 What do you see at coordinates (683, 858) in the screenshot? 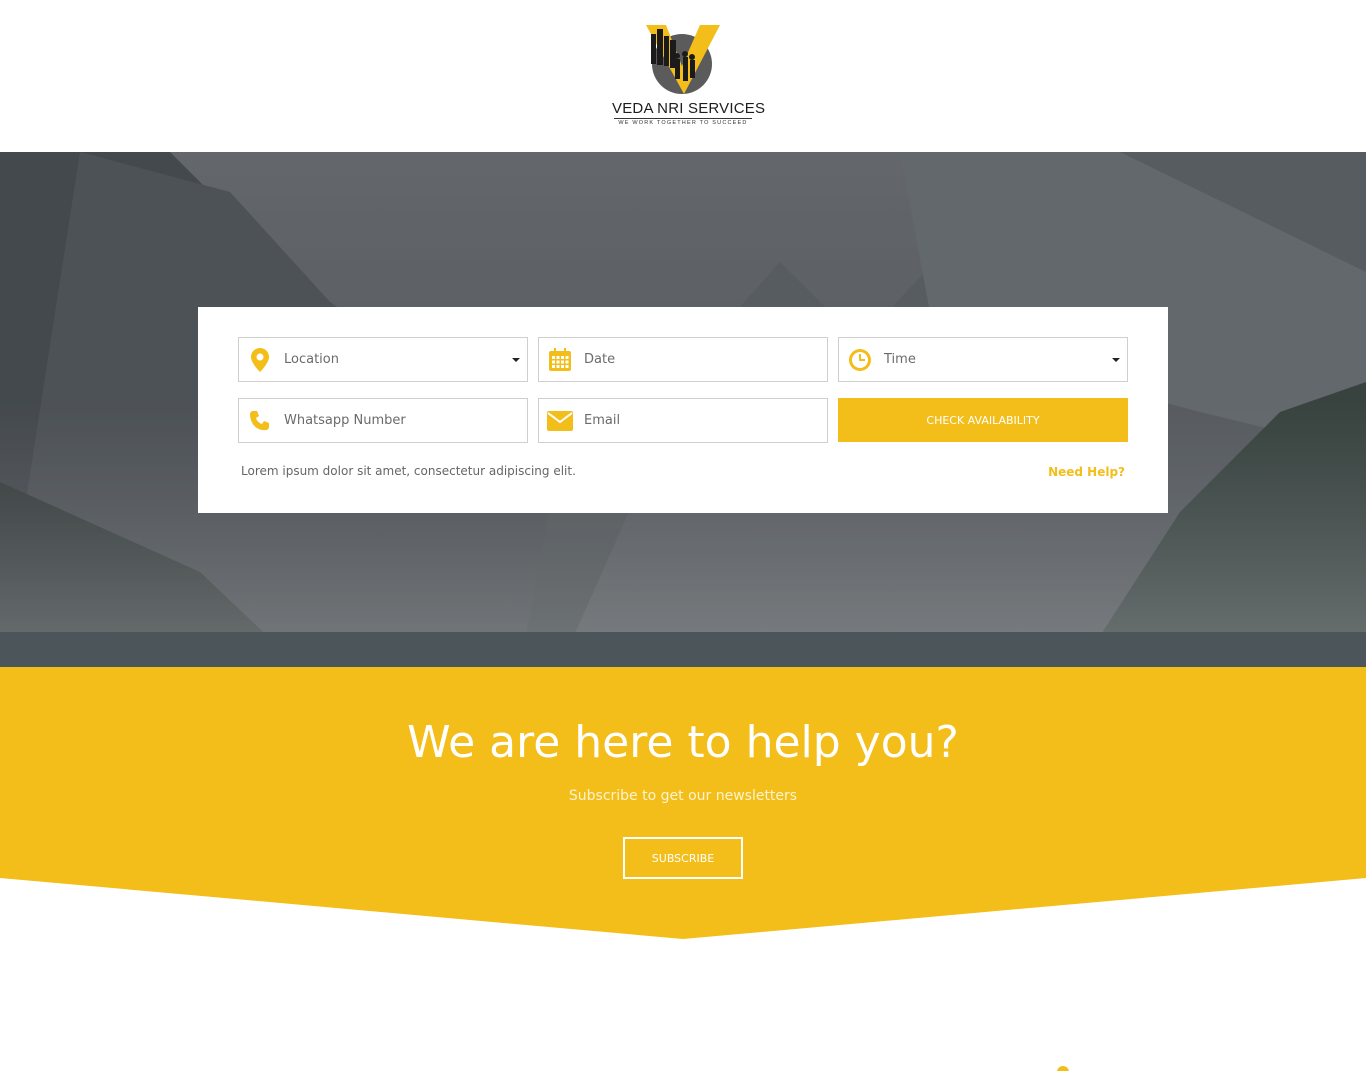
I see `subscribe-button: SUBSCRIBE` at bounding box center [683, 858].